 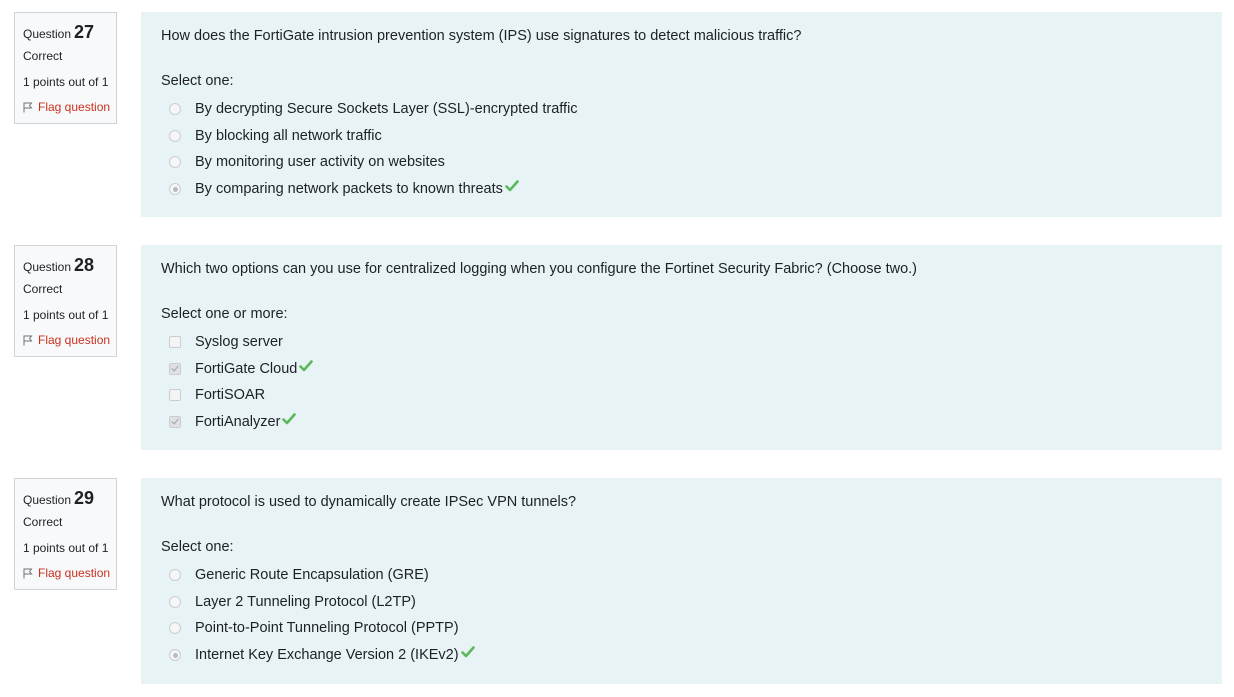 I want to click on question-number-line: Question 29, so click(x=69, y=498).